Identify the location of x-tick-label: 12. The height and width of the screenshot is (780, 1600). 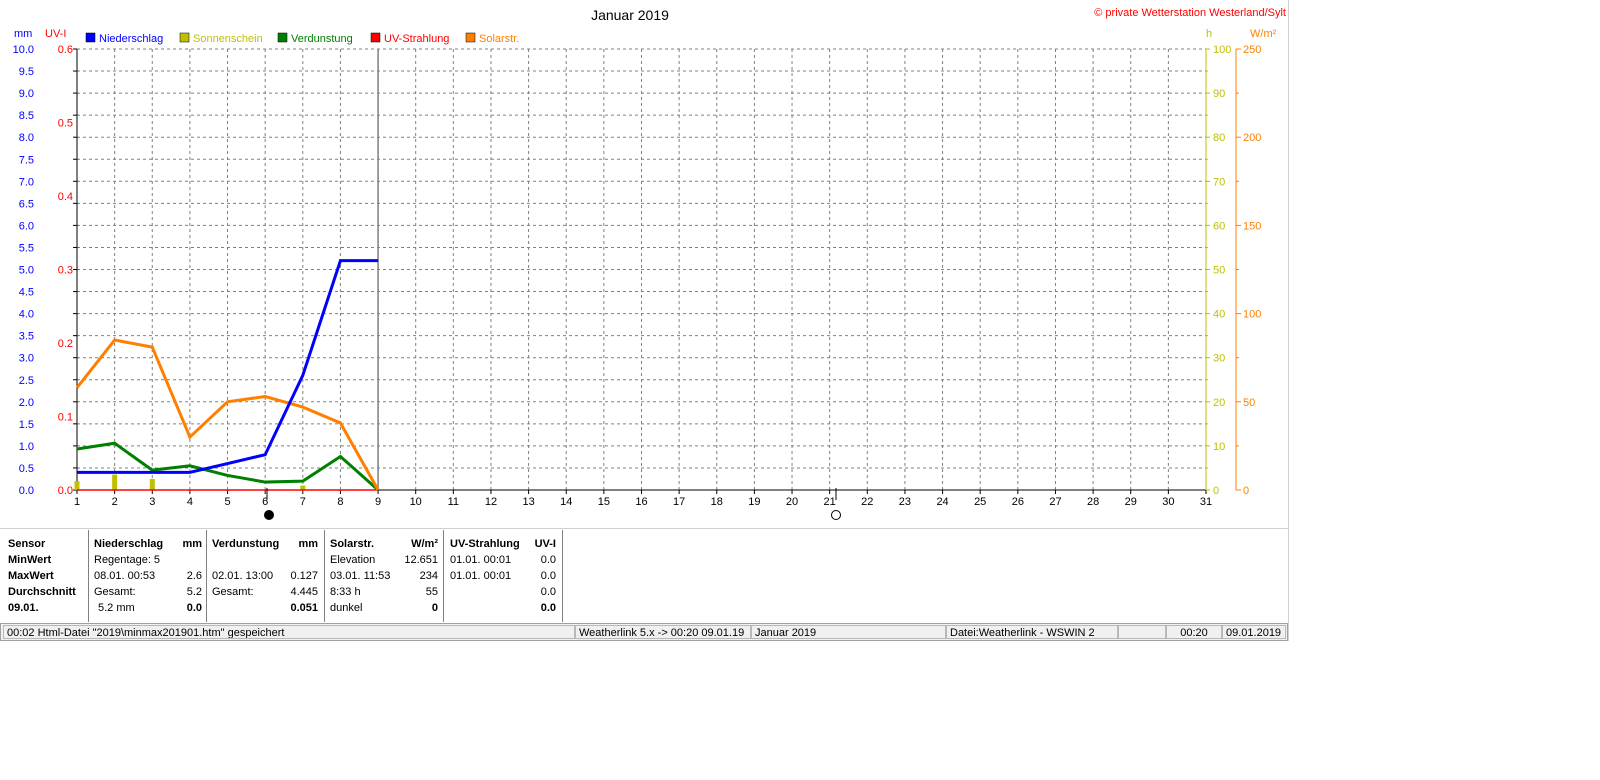
(491, 502).